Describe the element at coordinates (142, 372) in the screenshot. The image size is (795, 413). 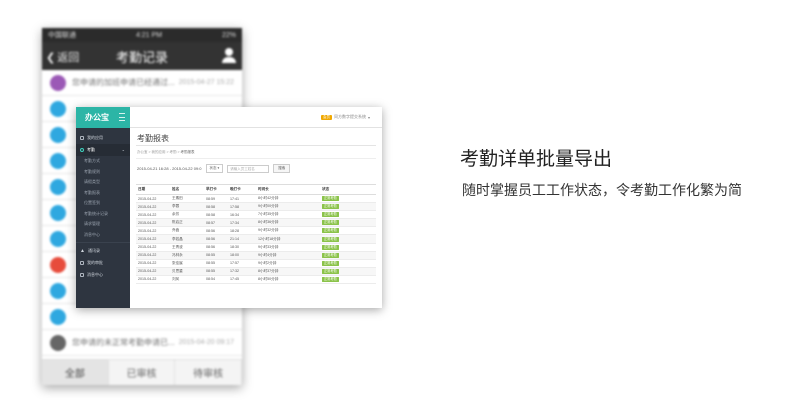
I see `tab-1: 已审核` at that location.